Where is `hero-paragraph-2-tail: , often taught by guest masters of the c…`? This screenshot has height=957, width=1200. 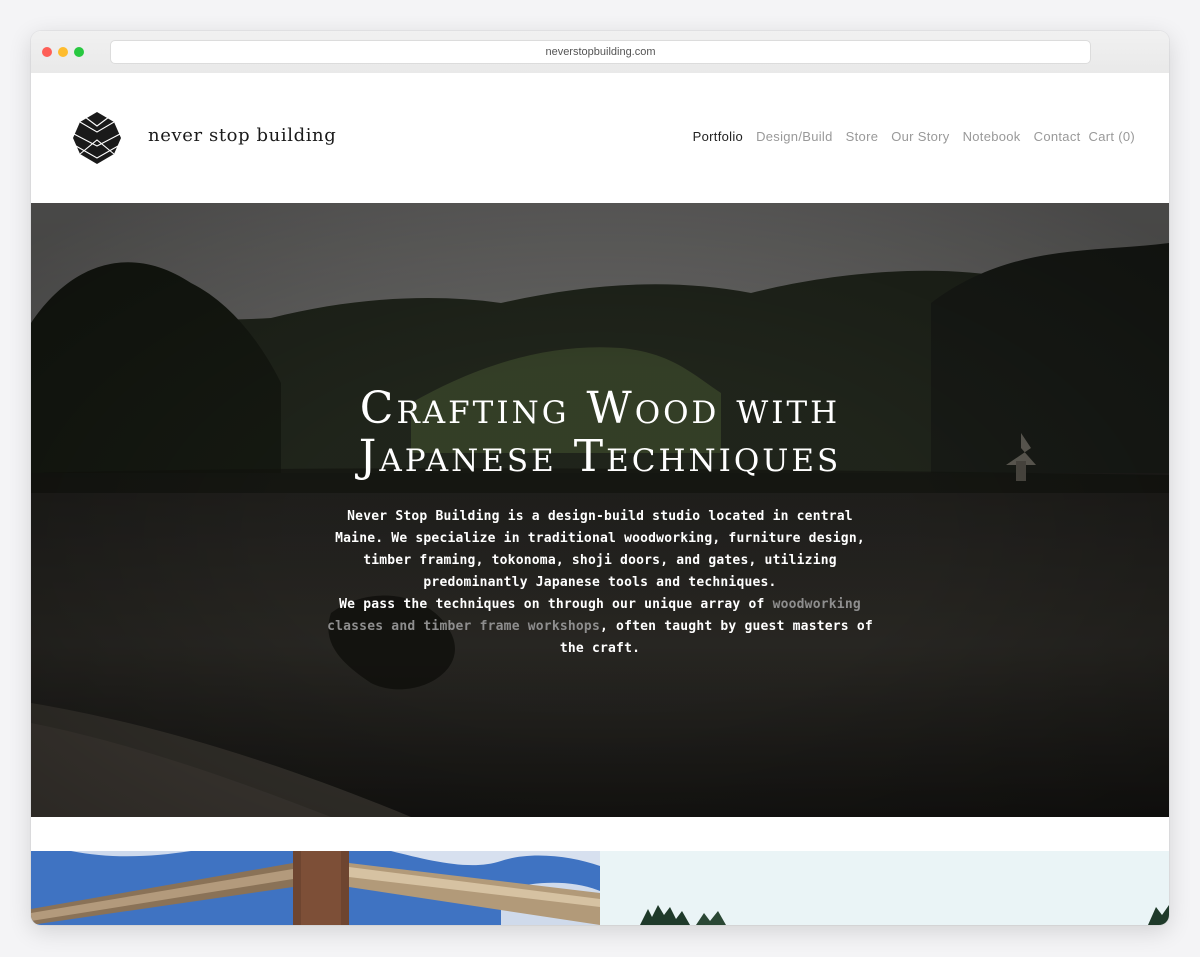 hero-paragraph-2-tail: , often taught by guest masters of the c… is located at coordinates (716, 637).